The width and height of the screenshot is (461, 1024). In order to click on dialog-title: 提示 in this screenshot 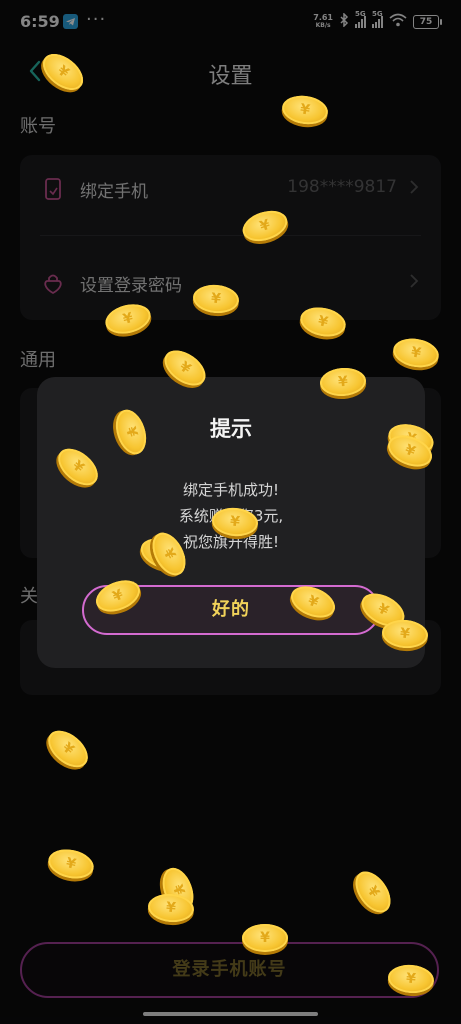, I will do `click(231, 429)`.